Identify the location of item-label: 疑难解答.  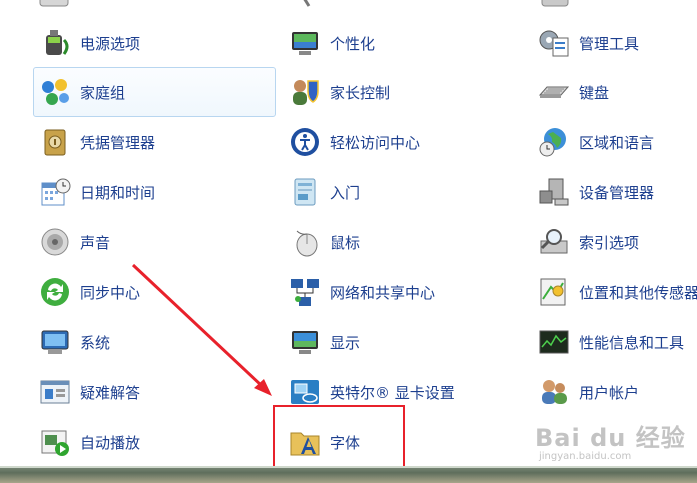
(110, 392).